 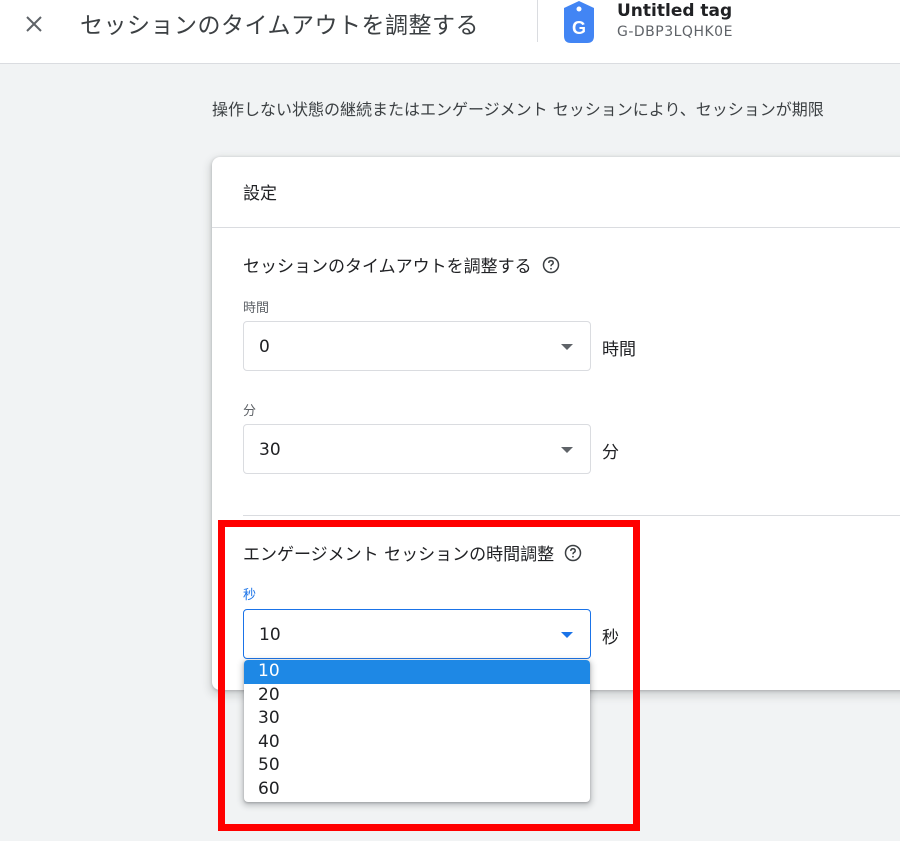 What do you see at coordinates (417, 449) in the screenshot?
I see `minutes-select: 30` at bounding box center [417, 449].